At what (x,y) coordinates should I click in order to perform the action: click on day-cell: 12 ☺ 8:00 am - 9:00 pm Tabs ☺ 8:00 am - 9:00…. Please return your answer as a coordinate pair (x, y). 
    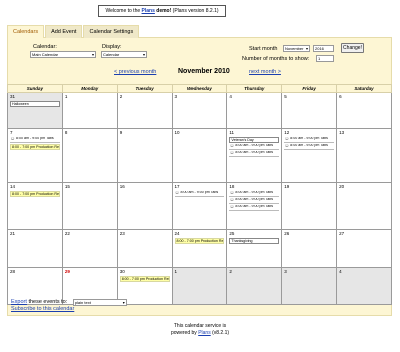
    Looking at the image, I should click on (309, 155).